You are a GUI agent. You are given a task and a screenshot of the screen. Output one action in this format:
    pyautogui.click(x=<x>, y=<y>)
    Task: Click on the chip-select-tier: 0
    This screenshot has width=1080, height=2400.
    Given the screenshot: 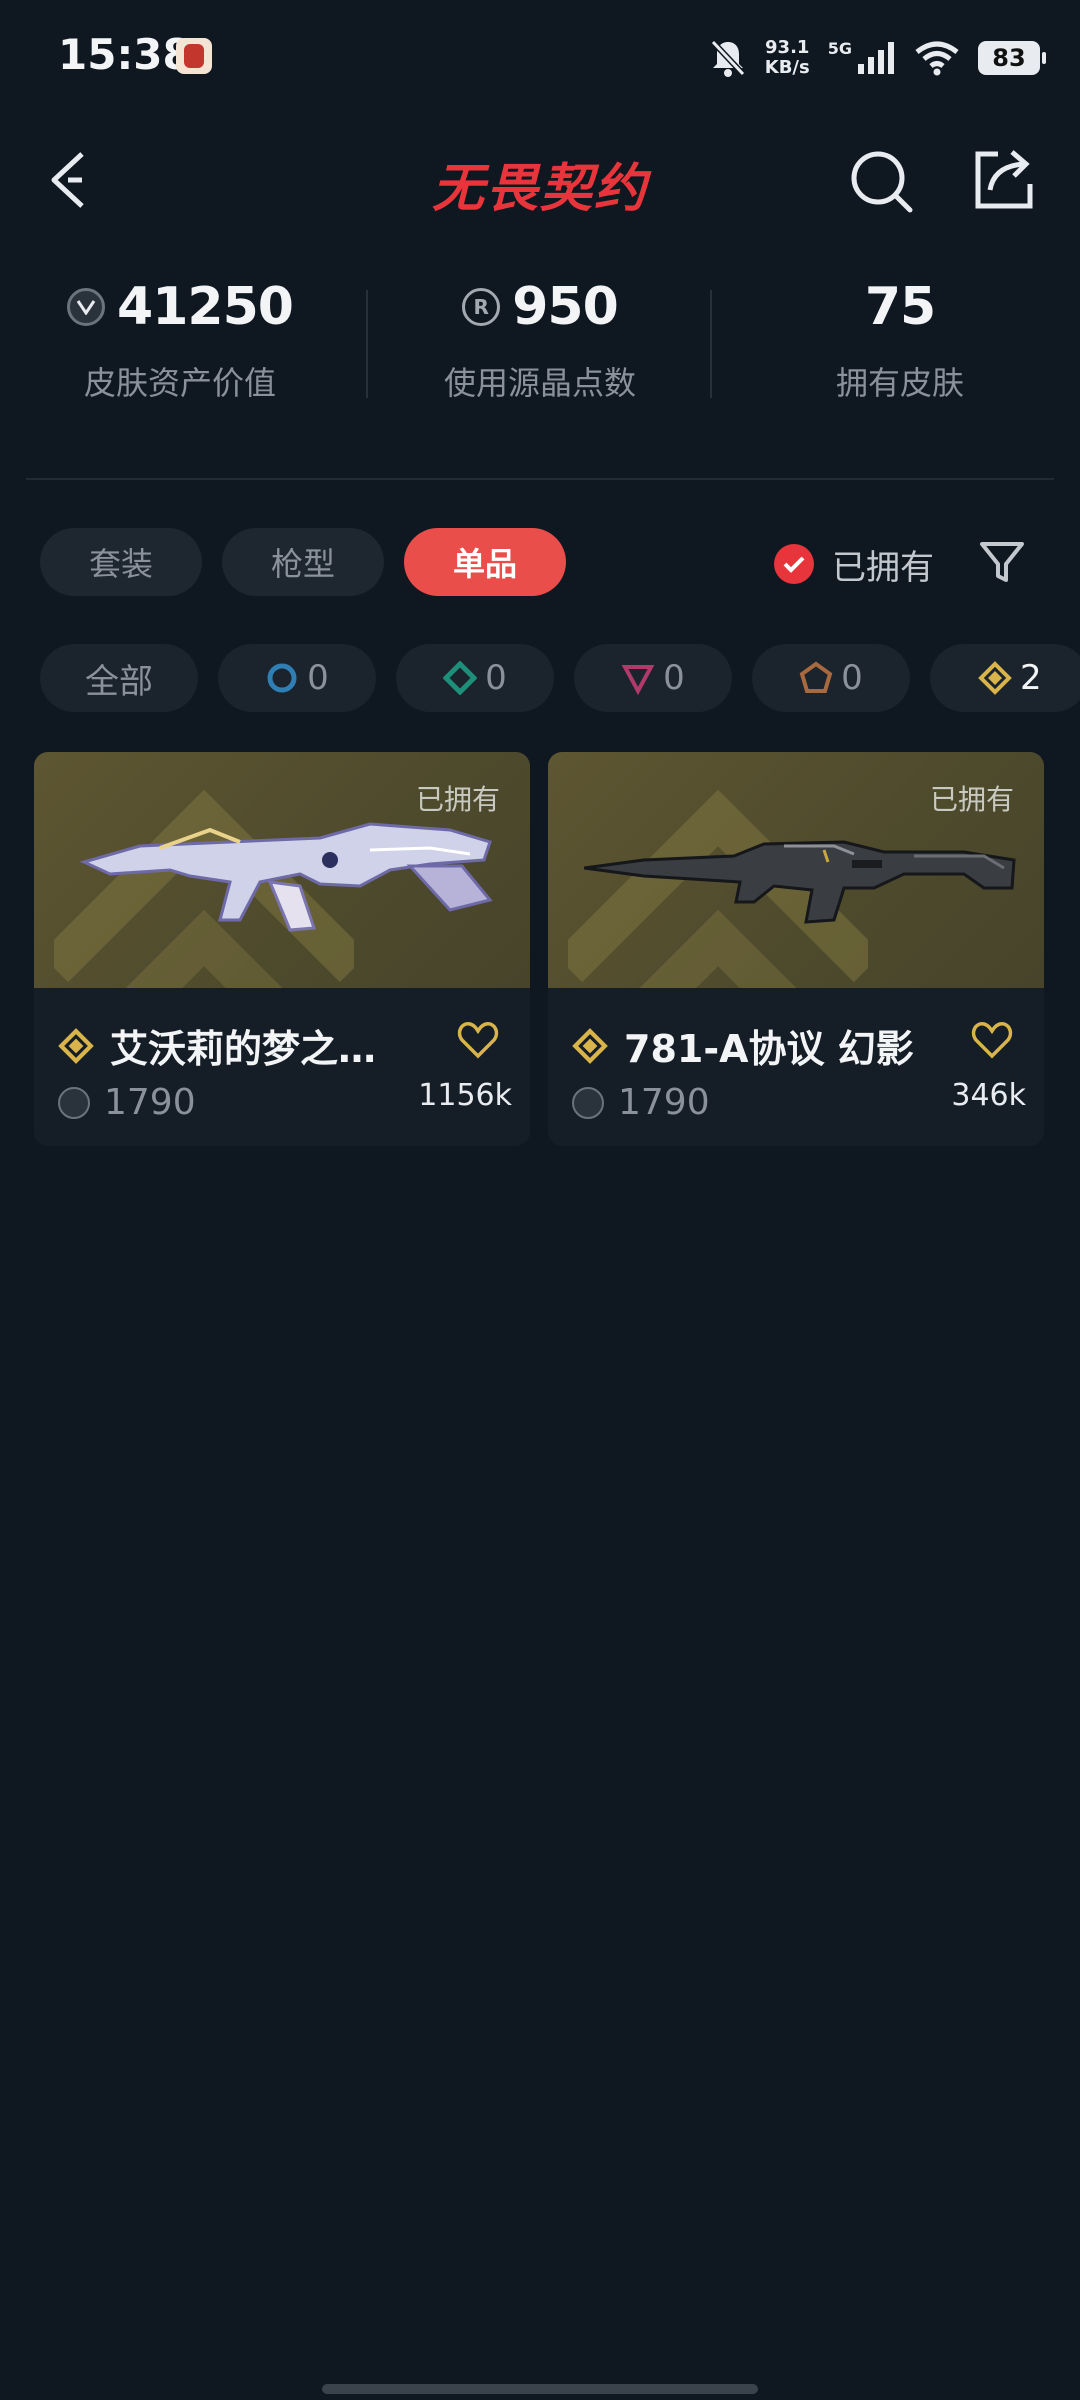 What is the action you would take?
    pyautogui.click(x=297, y=678)
    